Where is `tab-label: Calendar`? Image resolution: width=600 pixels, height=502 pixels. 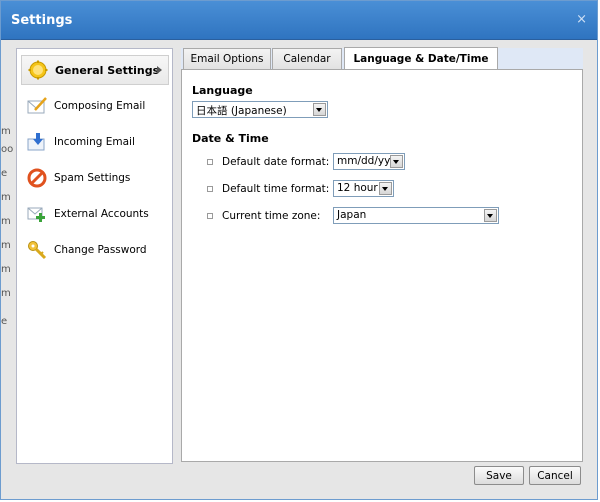 tab-label: Calendar is located at coordinates (307, 59).